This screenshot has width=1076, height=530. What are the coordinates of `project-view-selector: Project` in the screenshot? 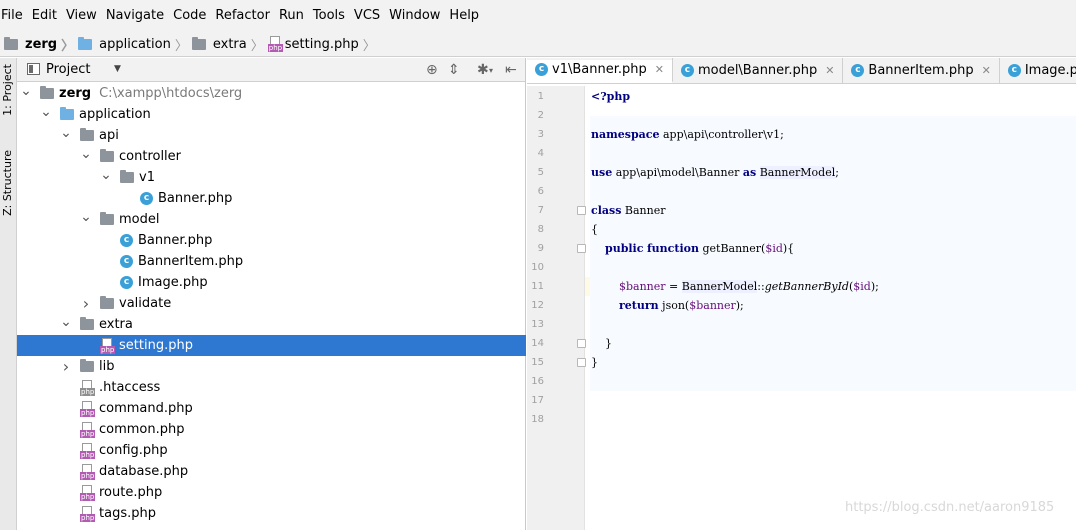 It's located at (68, 69).